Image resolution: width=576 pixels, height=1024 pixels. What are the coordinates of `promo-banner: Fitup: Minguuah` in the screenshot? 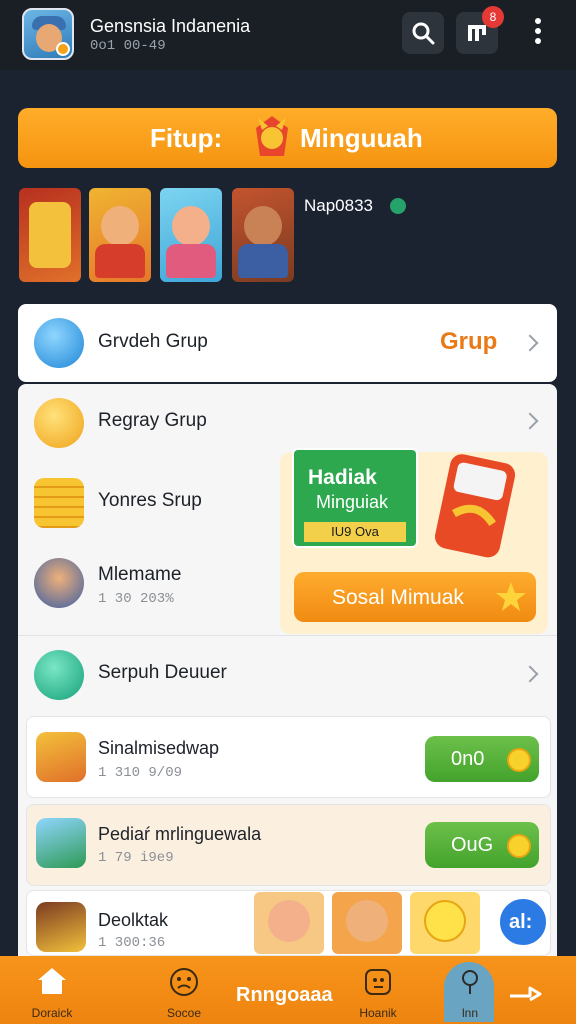 It's located at (287, 138).